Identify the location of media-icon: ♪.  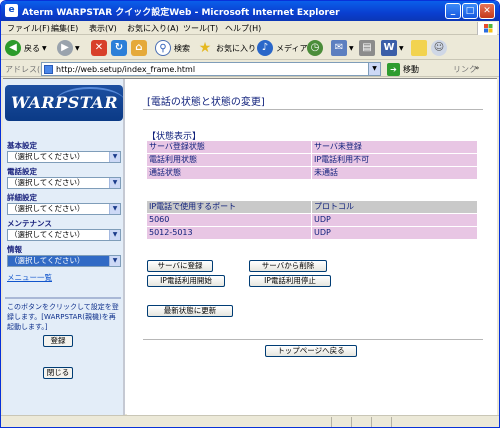
(265, 48).